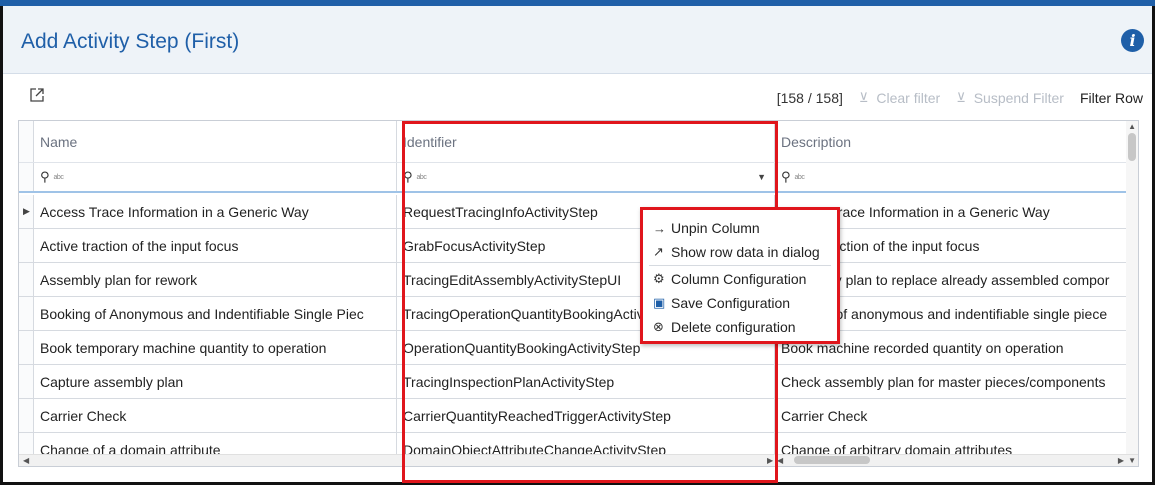 Image resolution: width=1155 pixels, height=485 pixels. Describe the element at coordinates (715, 228) in the screenshot. I see `menu-item-label: Unpin Column` at that location.